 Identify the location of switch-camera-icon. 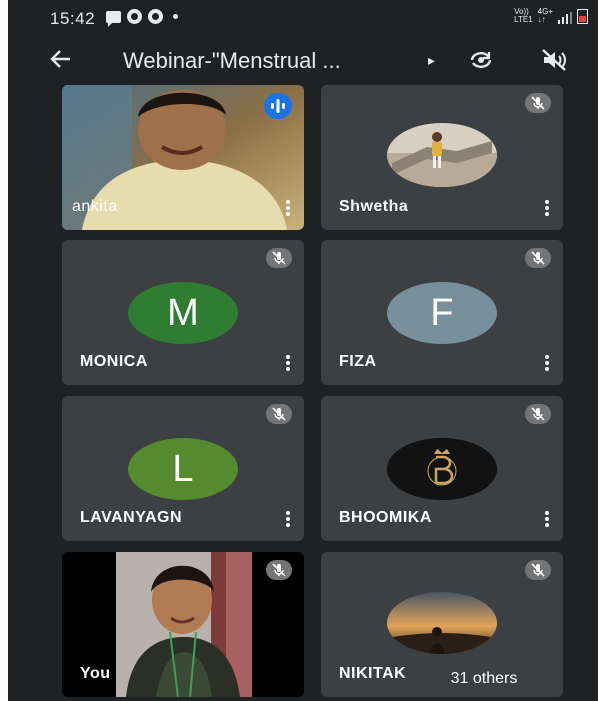
(481, 60).